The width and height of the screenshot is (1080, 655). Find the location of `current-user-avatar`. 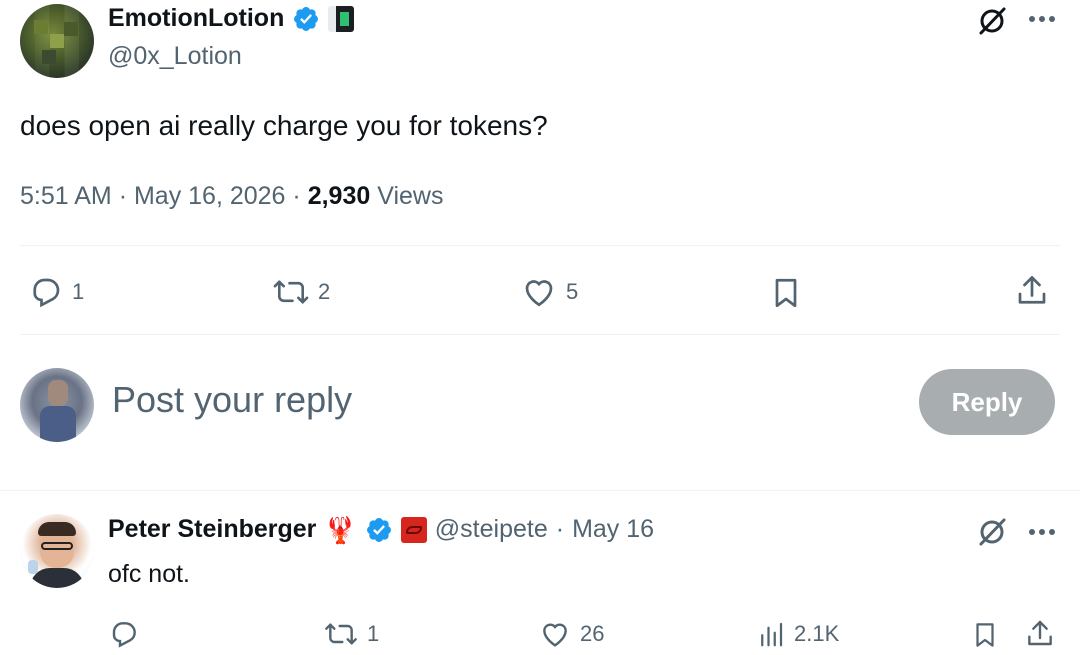

current-user-avatar is located at coordinates (57, 405).